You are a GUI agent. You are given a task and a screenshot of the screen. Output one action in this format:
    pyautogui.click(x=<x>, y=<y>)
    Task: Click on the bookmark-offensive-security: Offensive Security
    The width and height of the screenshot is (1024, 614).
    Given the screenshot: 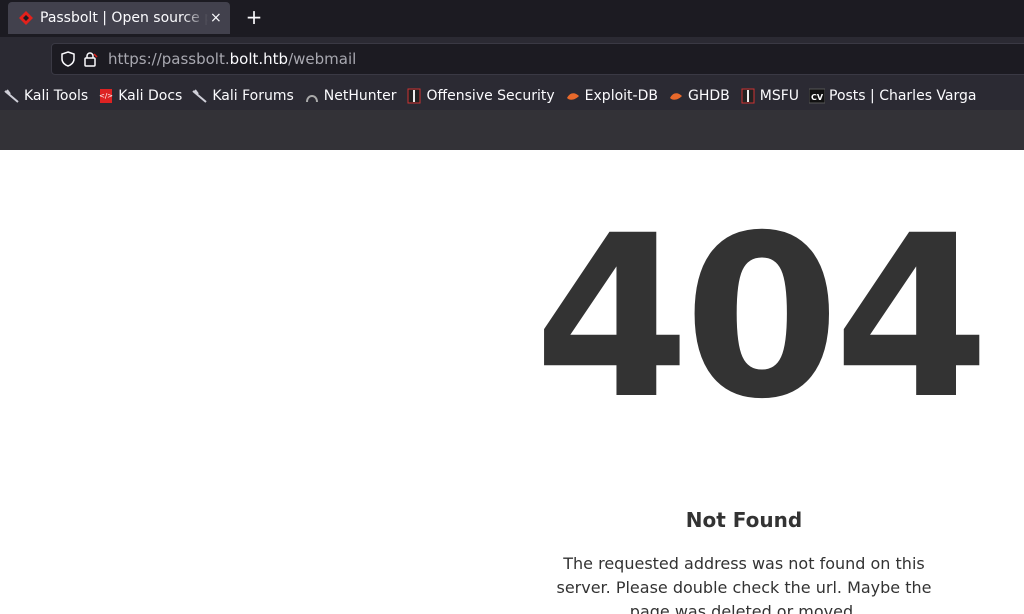 What is the action you would take?
    pyautogui.click(x=481, y=96)
    